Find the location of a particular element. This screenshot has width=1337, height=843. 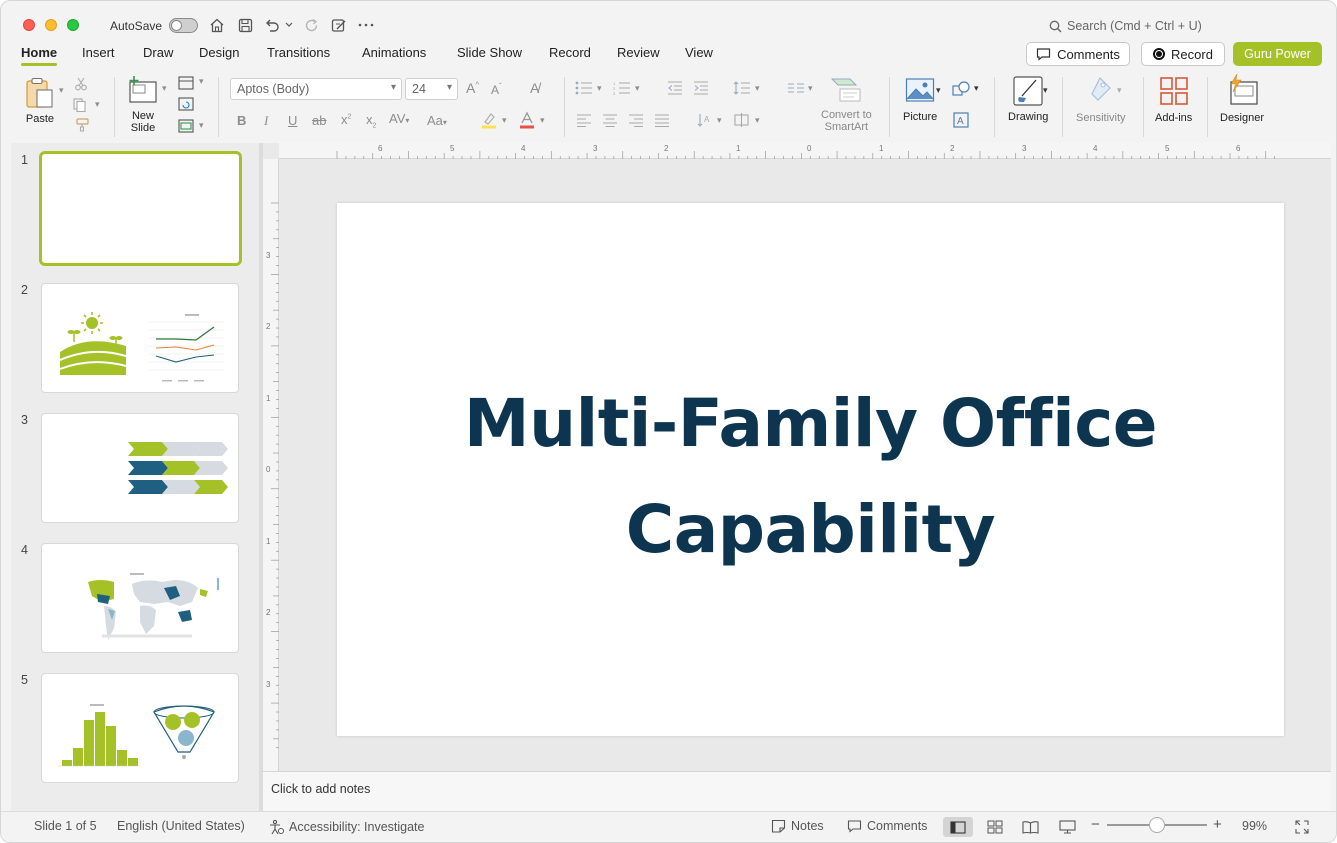

save-icon is located at coordinates (245, 25).